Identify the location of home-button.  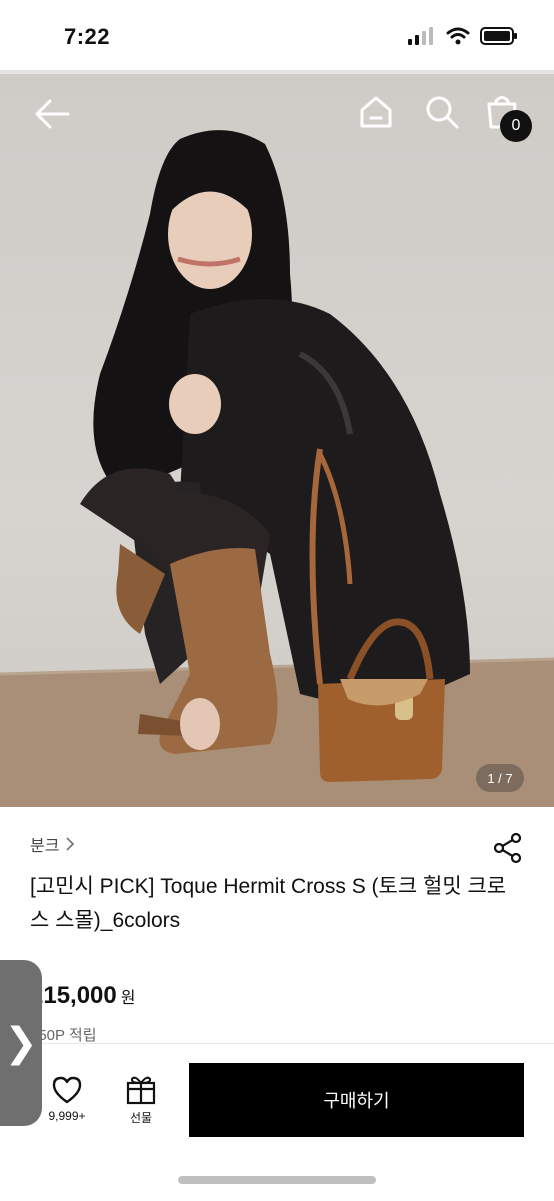
(376, 112).